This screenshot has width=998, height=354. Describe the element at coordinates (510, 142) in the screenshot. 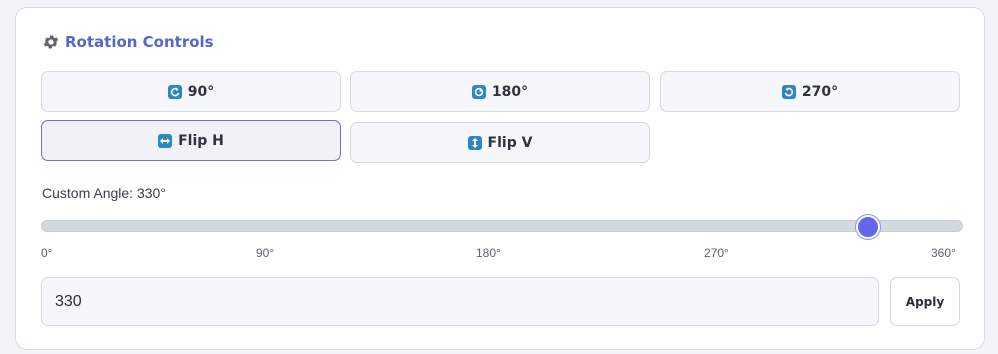

I see `flip-v-label: Flip V` at that location.